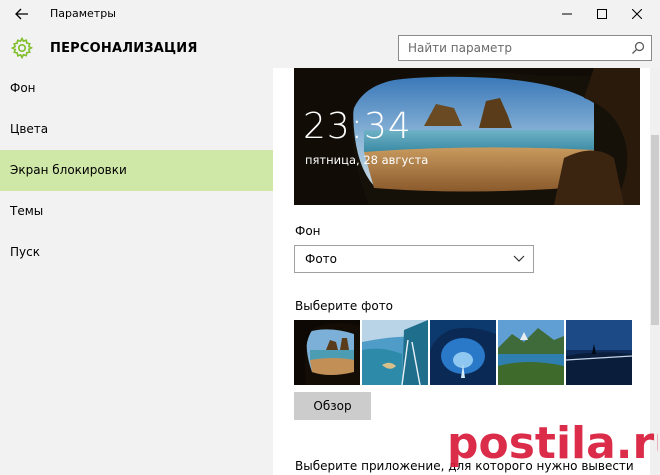  Describe the element at coordinates (330, 48) in the screenshot. I see `page-header: ПЕРСОНАЛИЗАЦИЯ Найти параметр` at that location.